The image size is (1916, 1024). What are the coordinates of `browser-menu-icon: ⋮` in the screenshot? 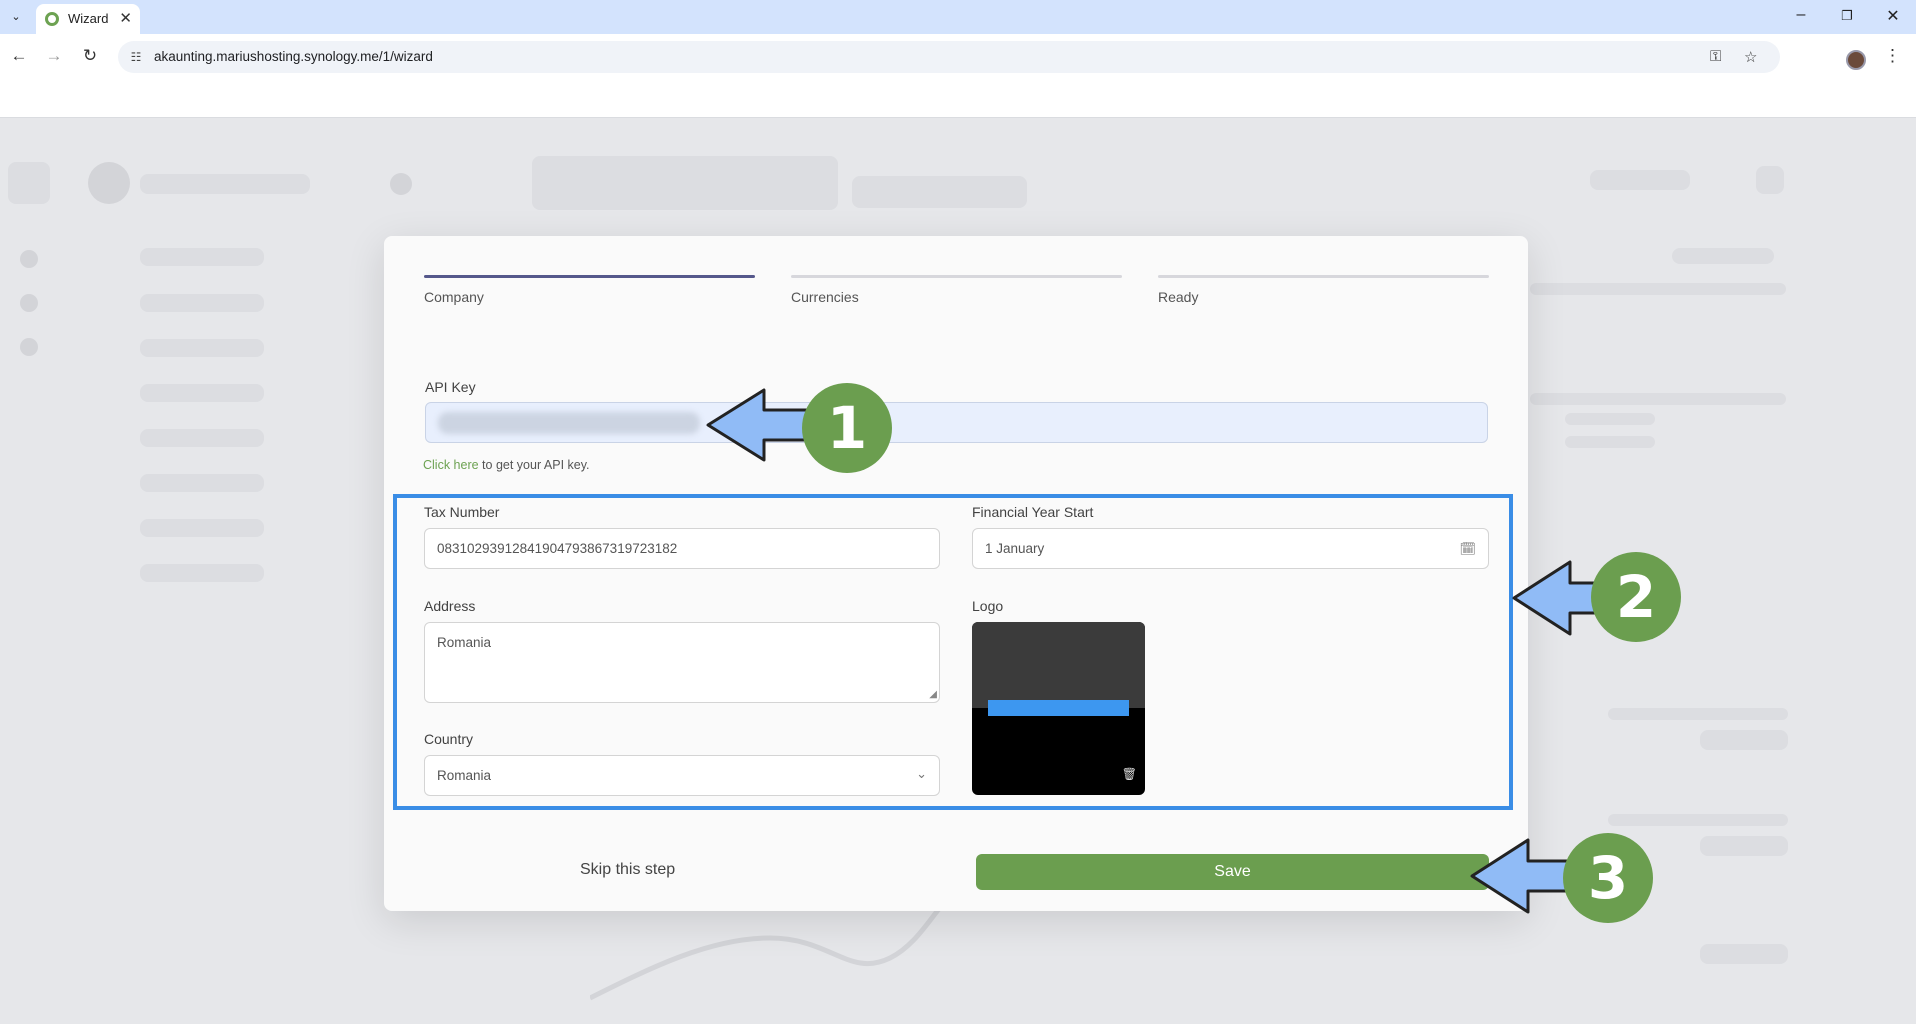 It's located at (1892, 56).